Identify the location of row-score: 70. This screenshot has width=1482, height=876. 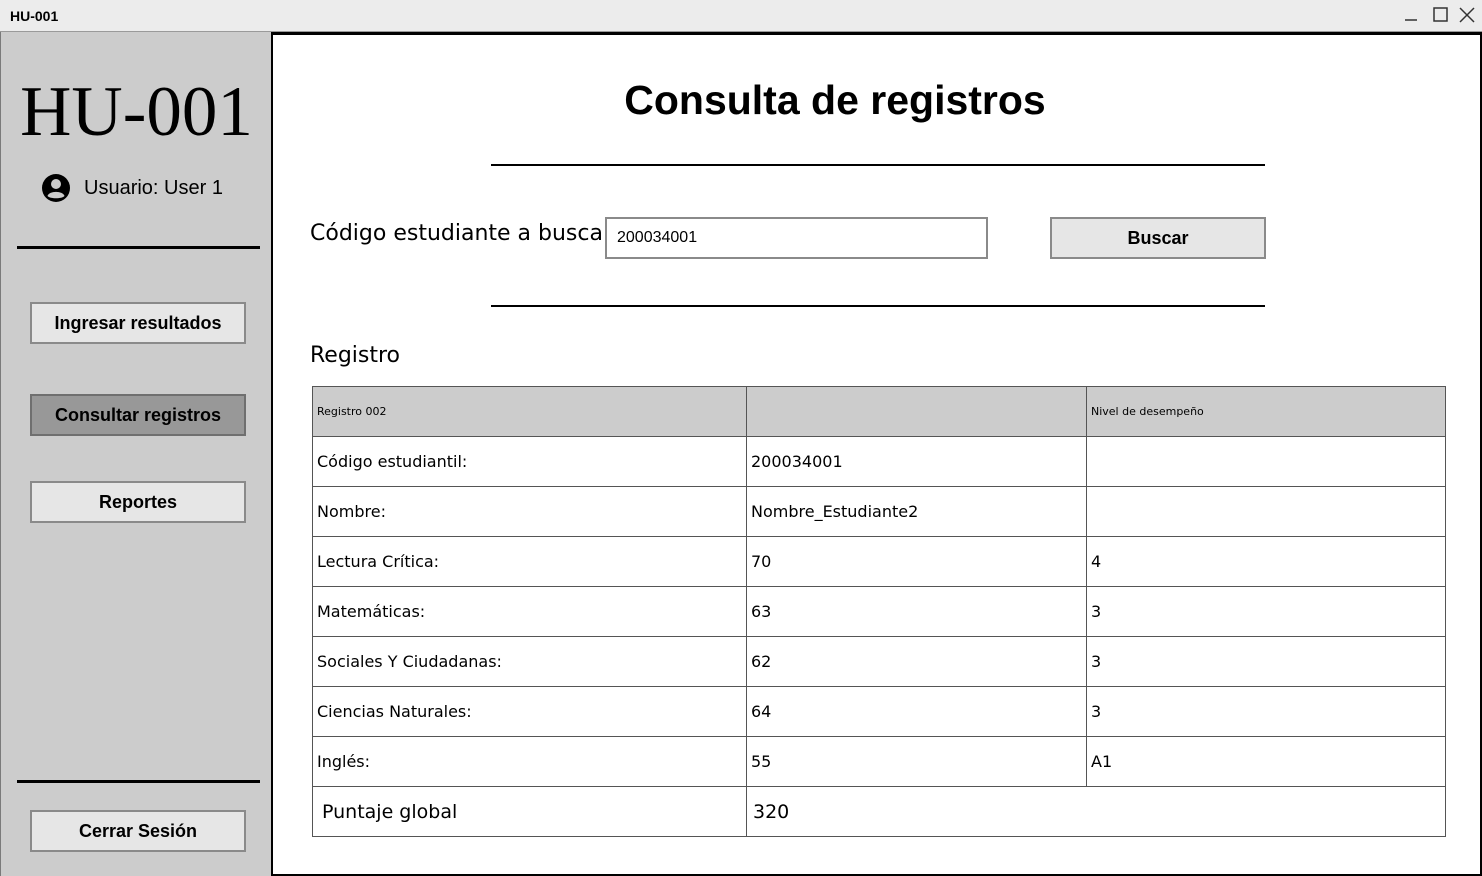
(916, 561).